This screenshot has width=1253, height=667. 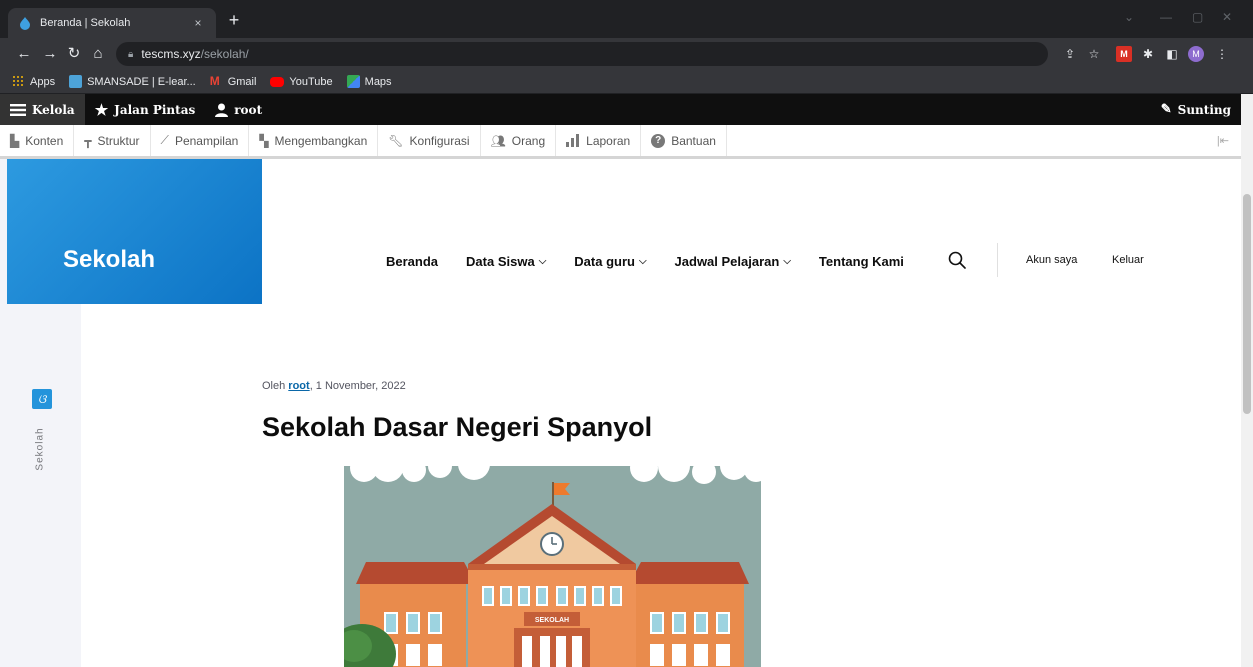 I want to click on tray-item-struktur: ┳ Struktur, so click(x=112, y=140).